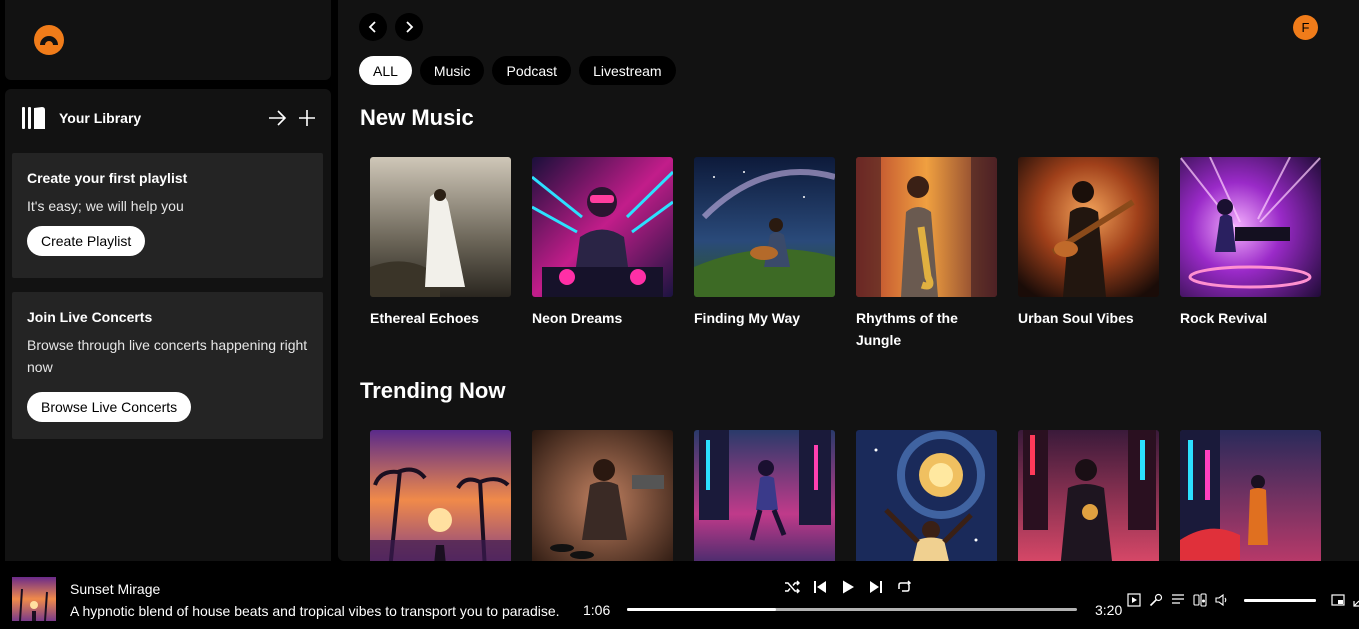  I want to click on album-title: Rock Revival, so click(1224, 318).